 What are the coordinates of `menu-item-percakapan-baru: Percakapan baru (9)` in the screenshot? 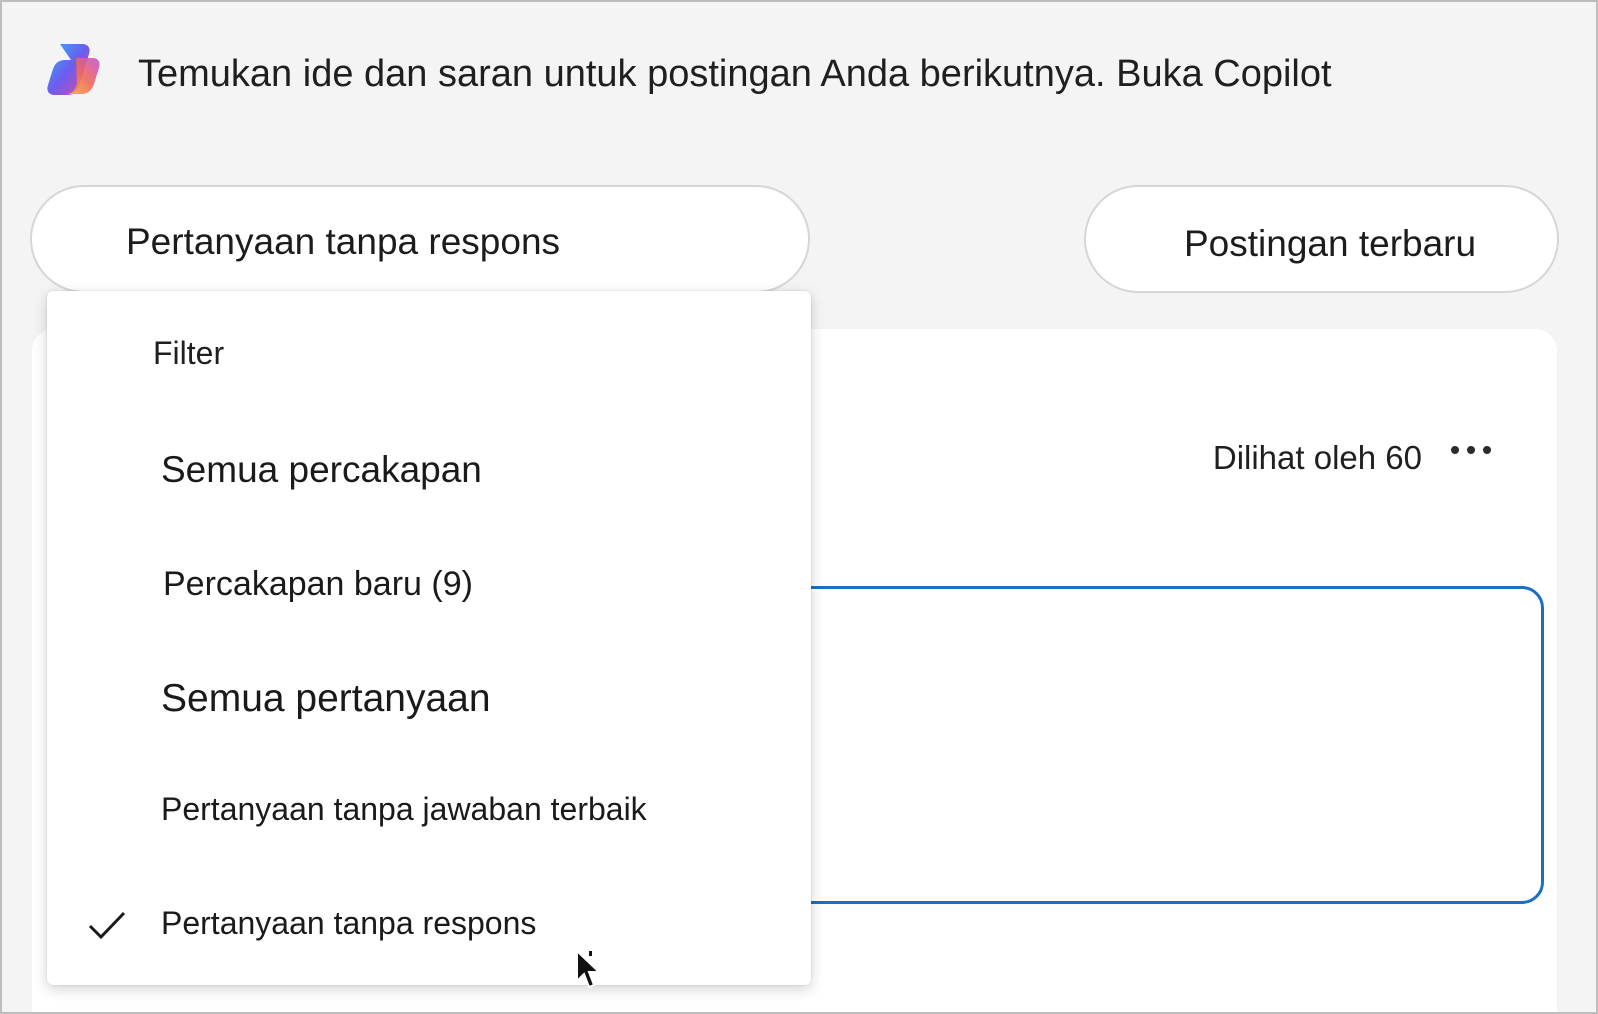 It's located at (429, 586).